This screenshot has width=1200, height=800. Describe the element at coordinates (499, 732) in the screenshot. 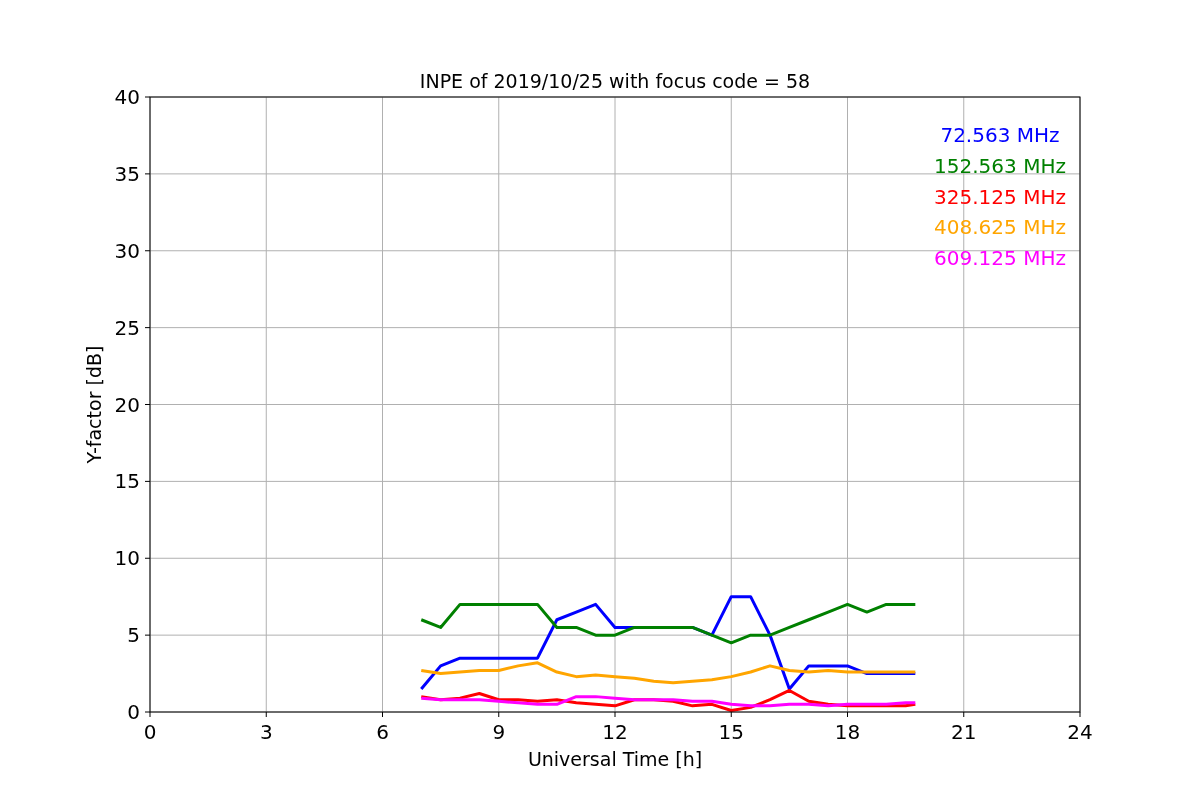

I see `x-tick-label: 9` at that location.